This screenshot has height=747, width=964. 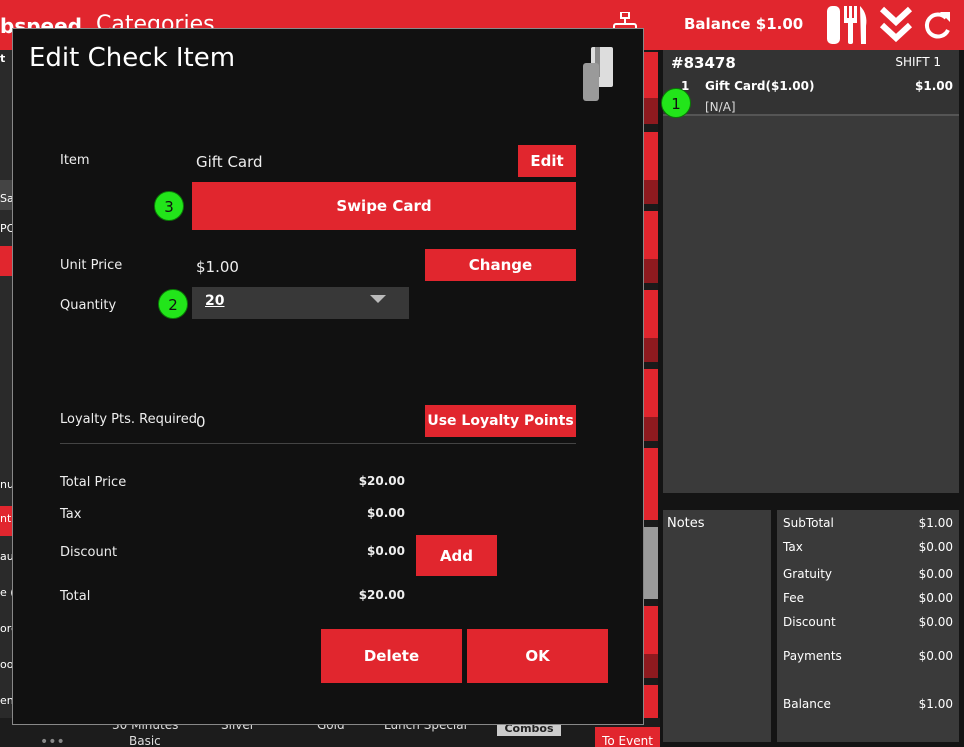 What do you see at coordinates (75, 160) in the screenshot?
I see `item-label: Item` at bounding box center [75, 160].